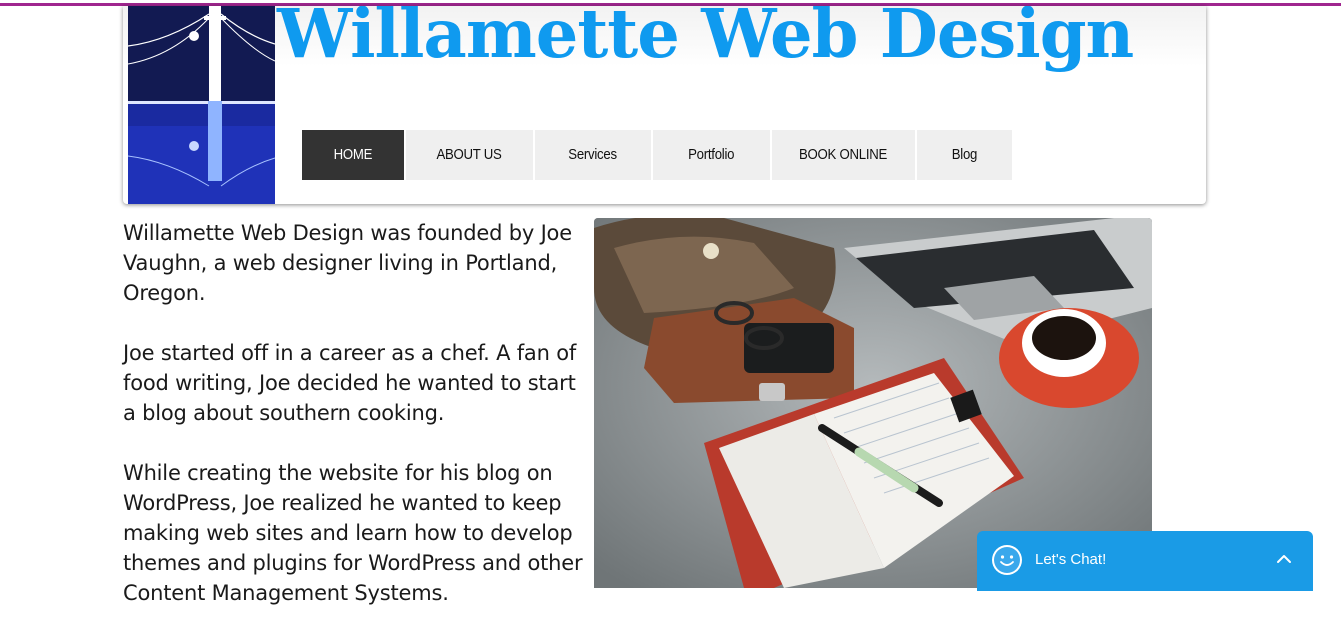  I want to click on nav-item-services: Services, so click(593, 155).